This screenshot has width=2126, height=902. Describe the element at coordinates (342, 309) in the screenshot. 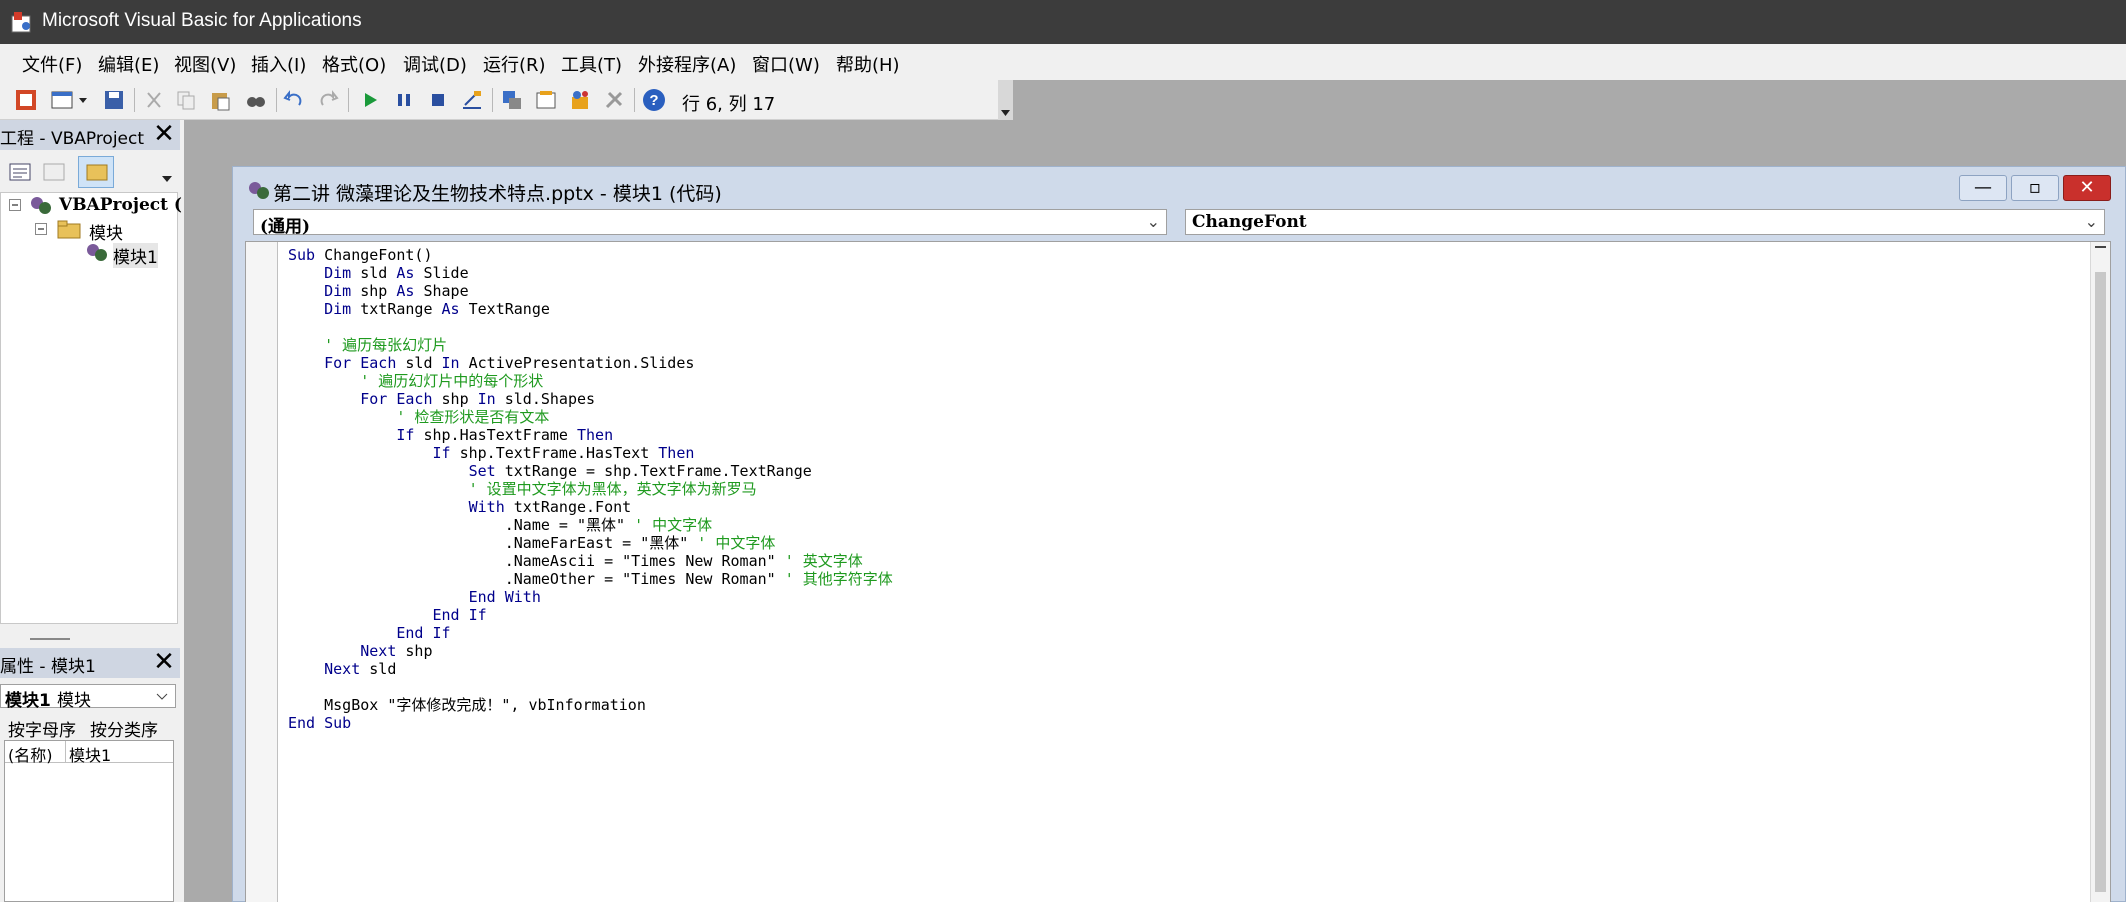

I see `code-keyword: Dim` at that location.